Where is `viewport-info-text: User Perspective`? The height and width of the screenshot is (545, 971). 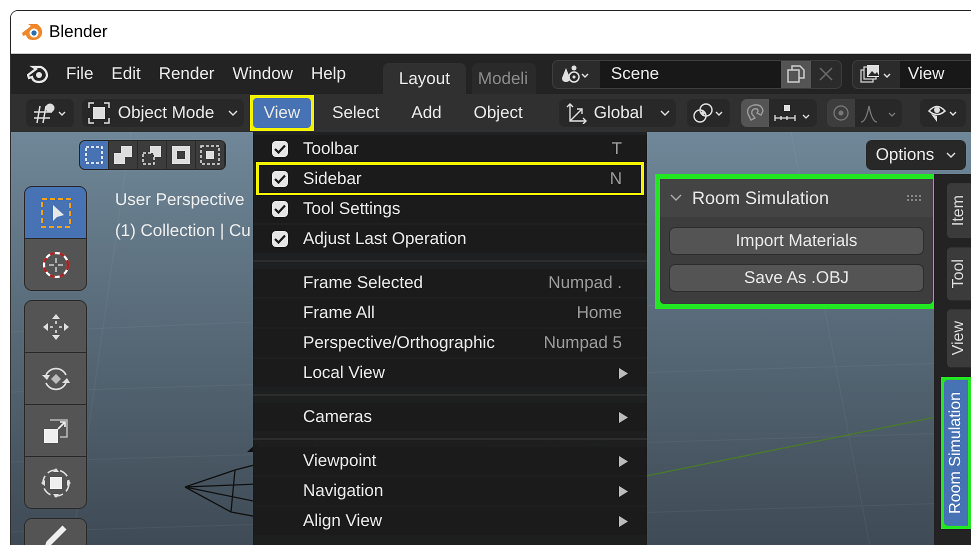
viewport-info-text: User Perspective is located at coordinates (180, 200).